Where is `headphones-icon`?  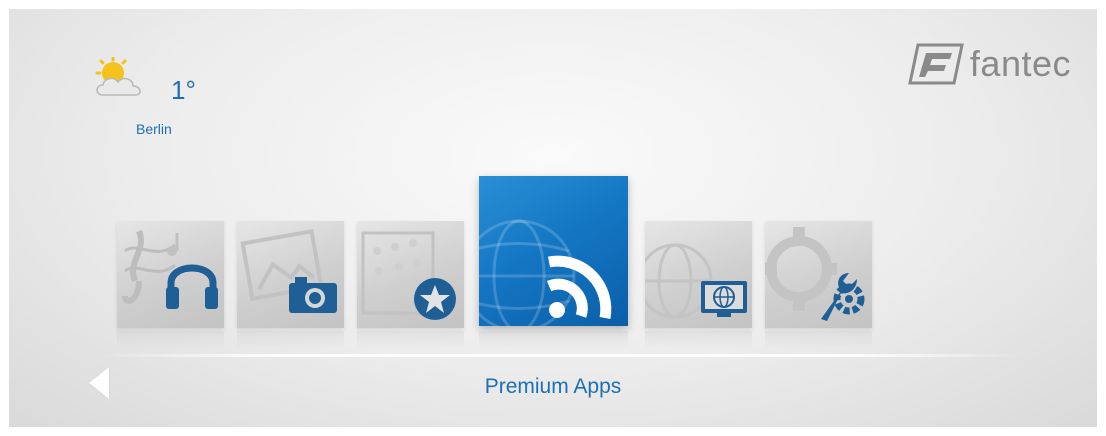 headphones-icon is located at coordinates (192, 286).